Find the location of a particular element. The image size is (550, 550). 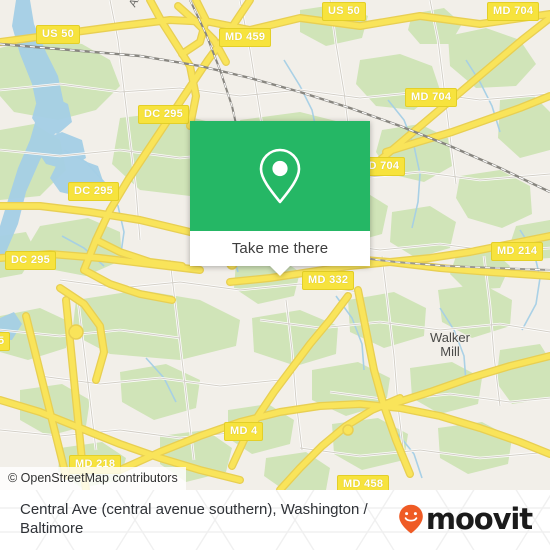

highway-shield: MD 332 is located at coordinates (328, 280).